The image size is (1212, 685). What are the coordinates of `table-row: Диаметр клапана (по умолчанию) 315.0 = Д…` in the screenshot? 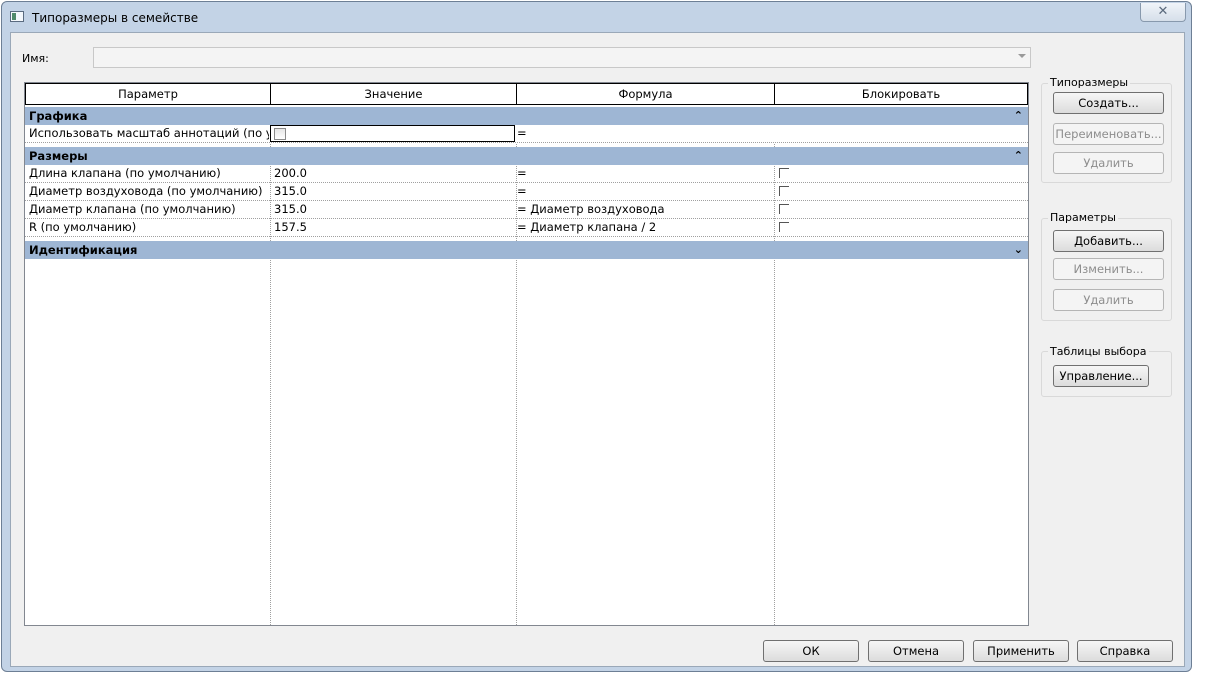 It's located at (526, 210).